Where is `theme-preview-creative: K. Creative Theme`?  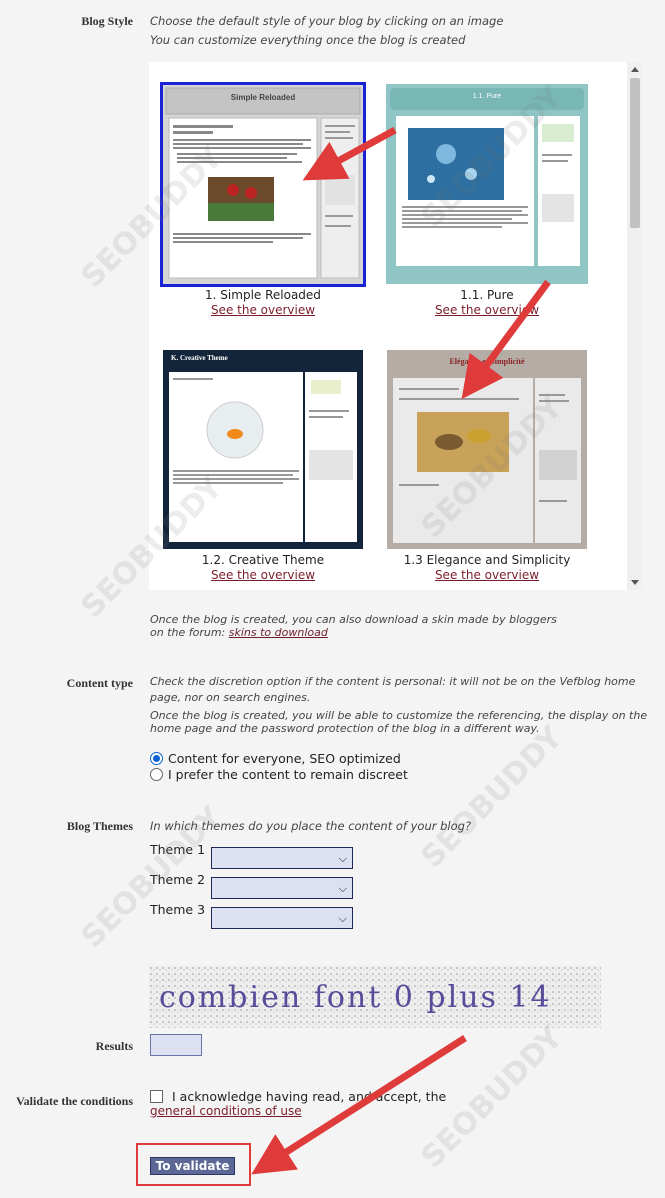
theme-preview-creative: K. Creative Theme is located at coordinates (263, 449).